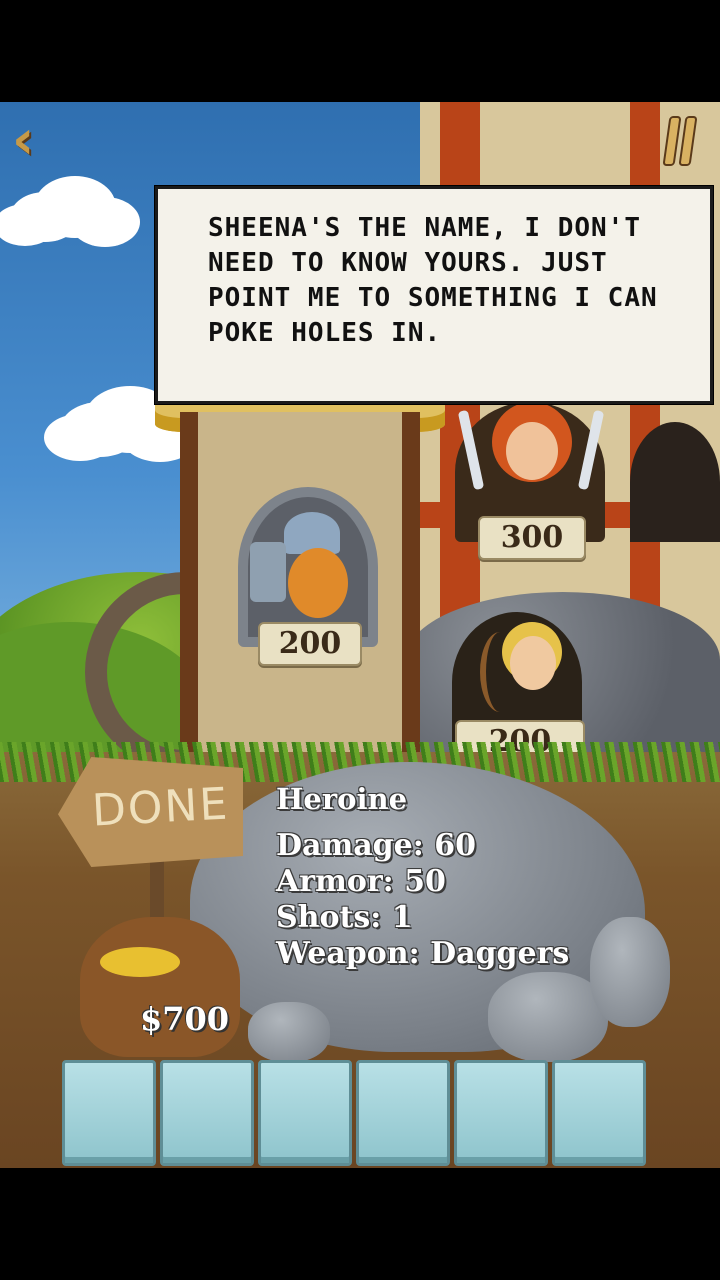  Describe the element at coordinates (376, 845) in the screenshot. I see `stat-damage: Damage: 60` at that location.